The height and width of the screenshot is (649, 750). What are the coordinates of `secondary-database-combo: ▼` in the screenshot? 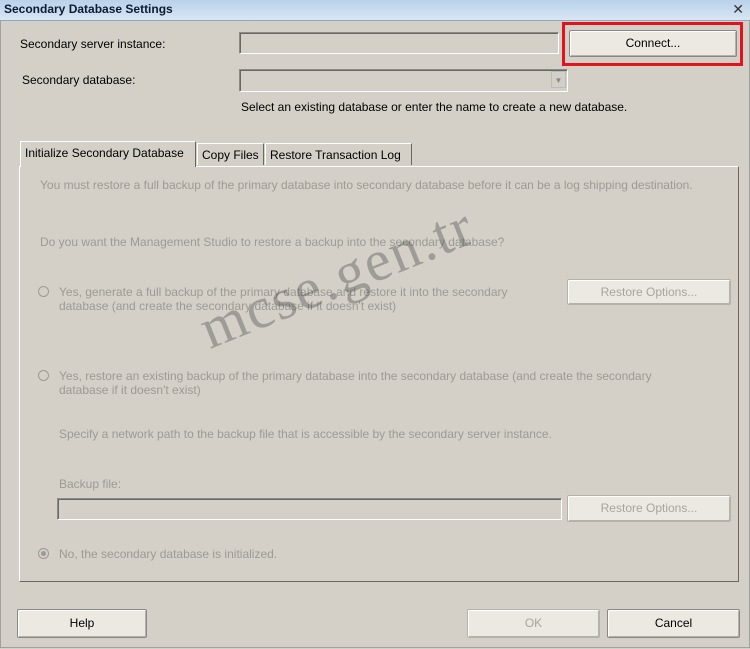 It's located at (403, 80).